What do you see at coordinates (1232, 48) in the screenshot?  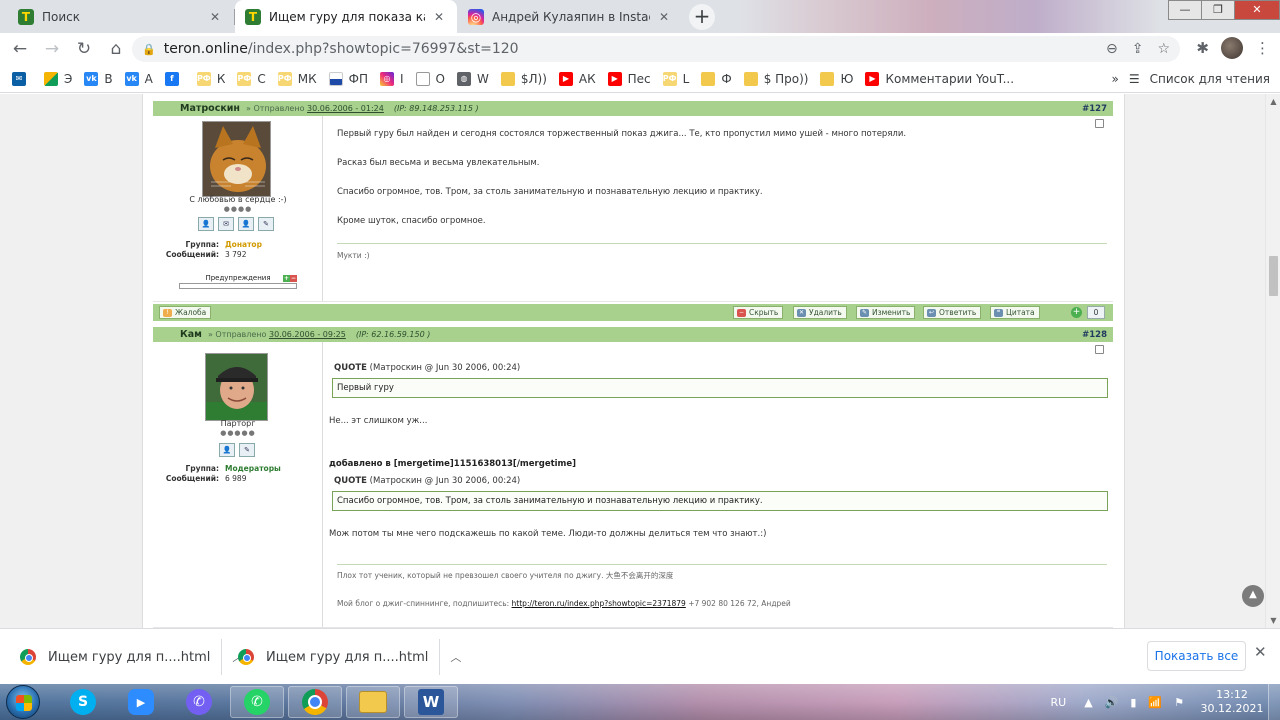 I see `profile-avatar` at bounding box center [1232, 48].